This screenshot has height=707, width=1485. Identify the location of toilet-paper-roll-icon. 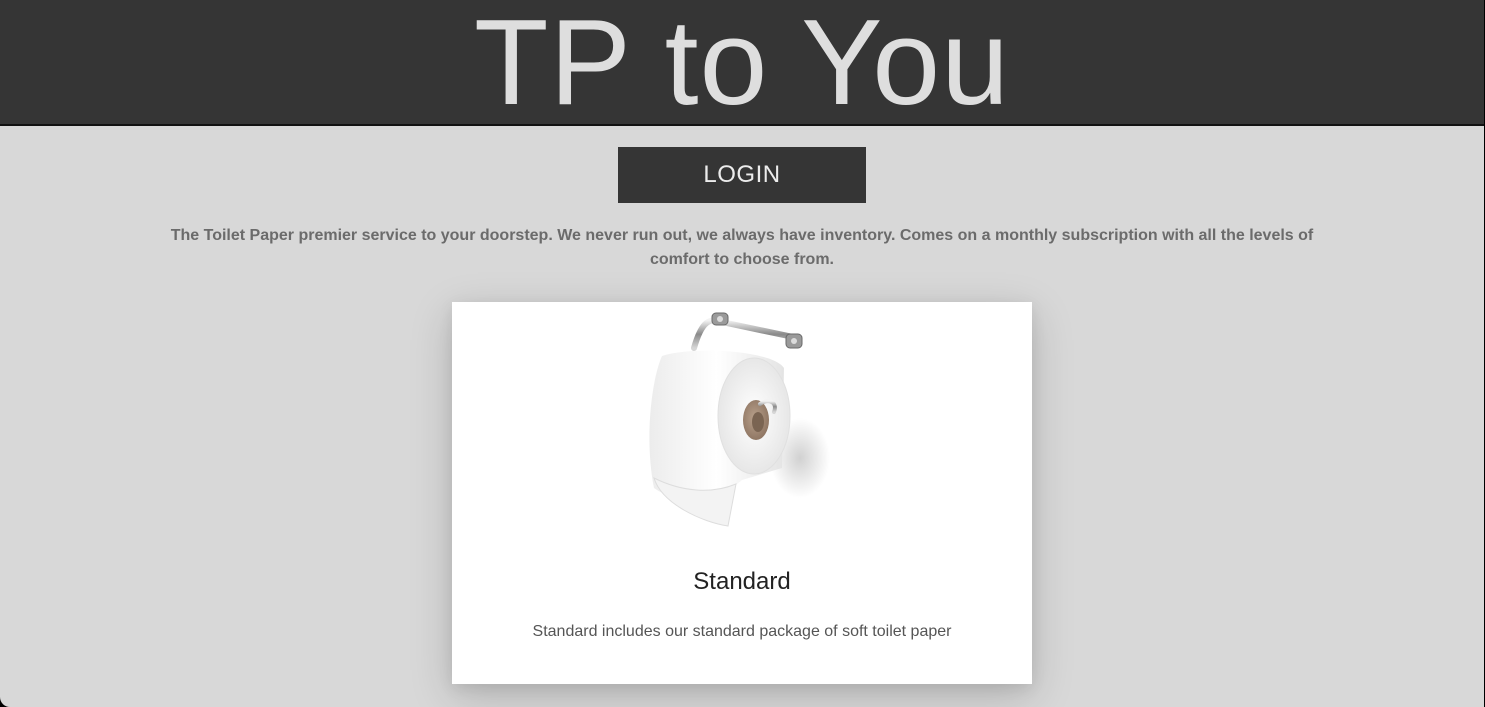
(739, 419).